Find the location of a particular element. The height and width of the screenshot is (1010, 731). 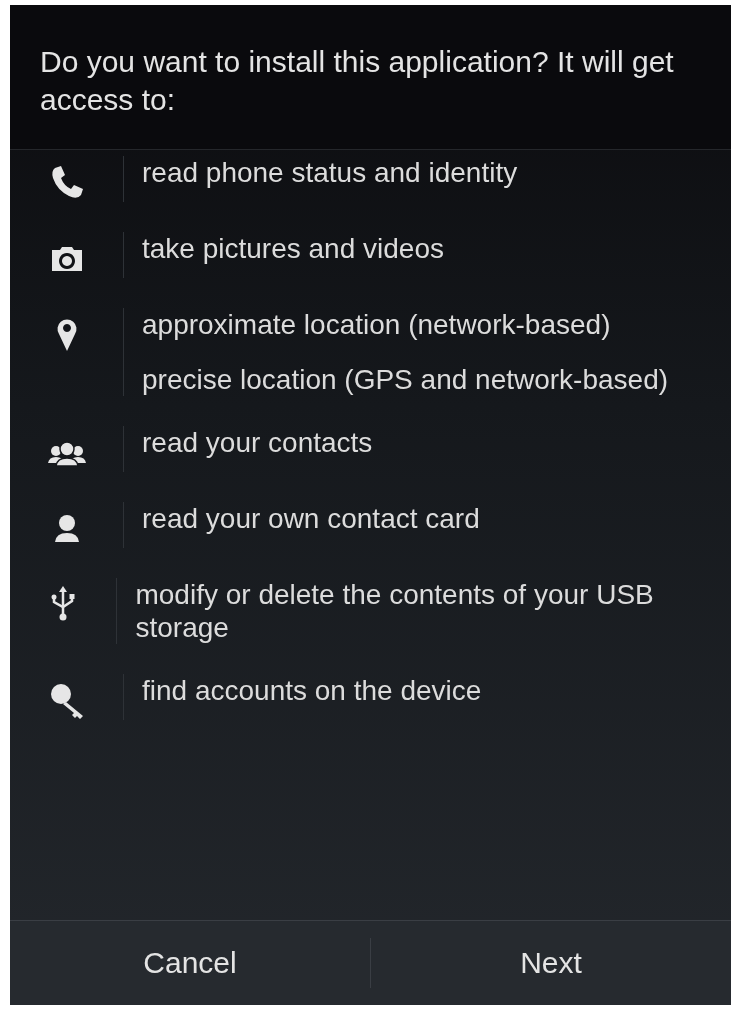

permission-text: find accounts on the device is located at coordinates (312, 690).